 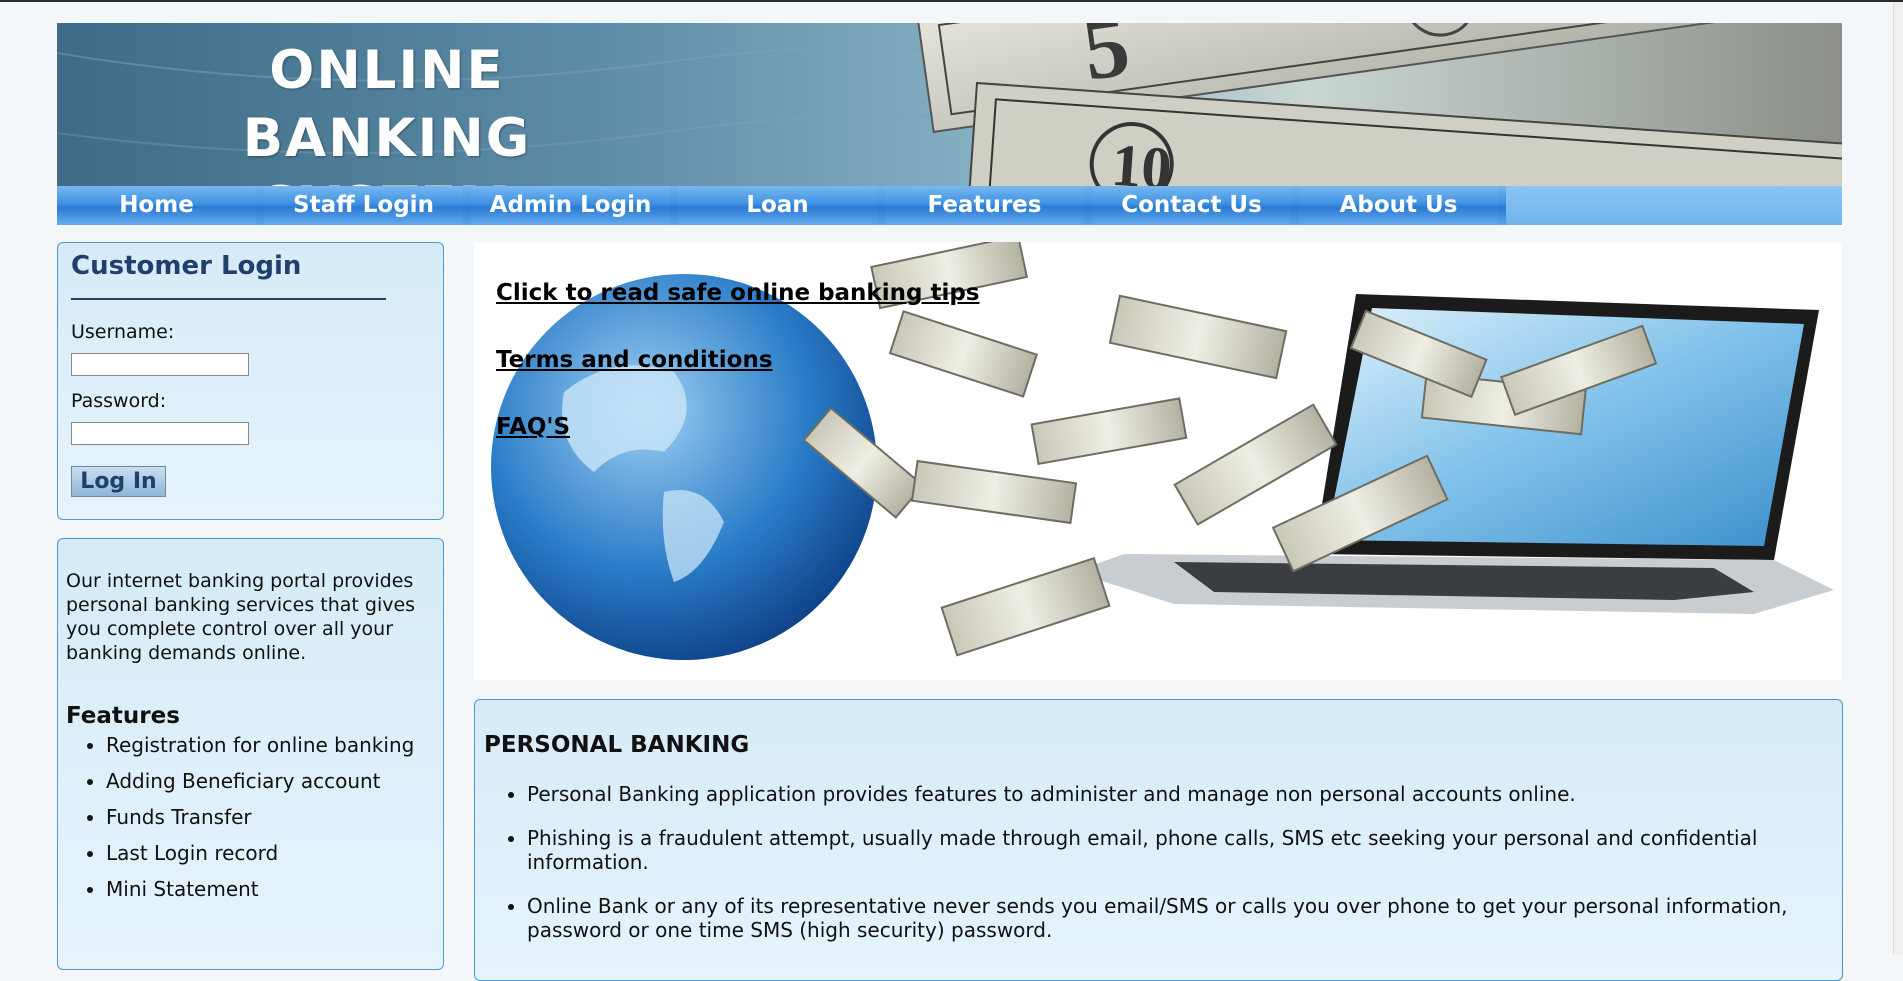 What do you see at coordinates (119, 401) in the screenshot?
I see `password-label: Password:` at bounding box center [119, 401].